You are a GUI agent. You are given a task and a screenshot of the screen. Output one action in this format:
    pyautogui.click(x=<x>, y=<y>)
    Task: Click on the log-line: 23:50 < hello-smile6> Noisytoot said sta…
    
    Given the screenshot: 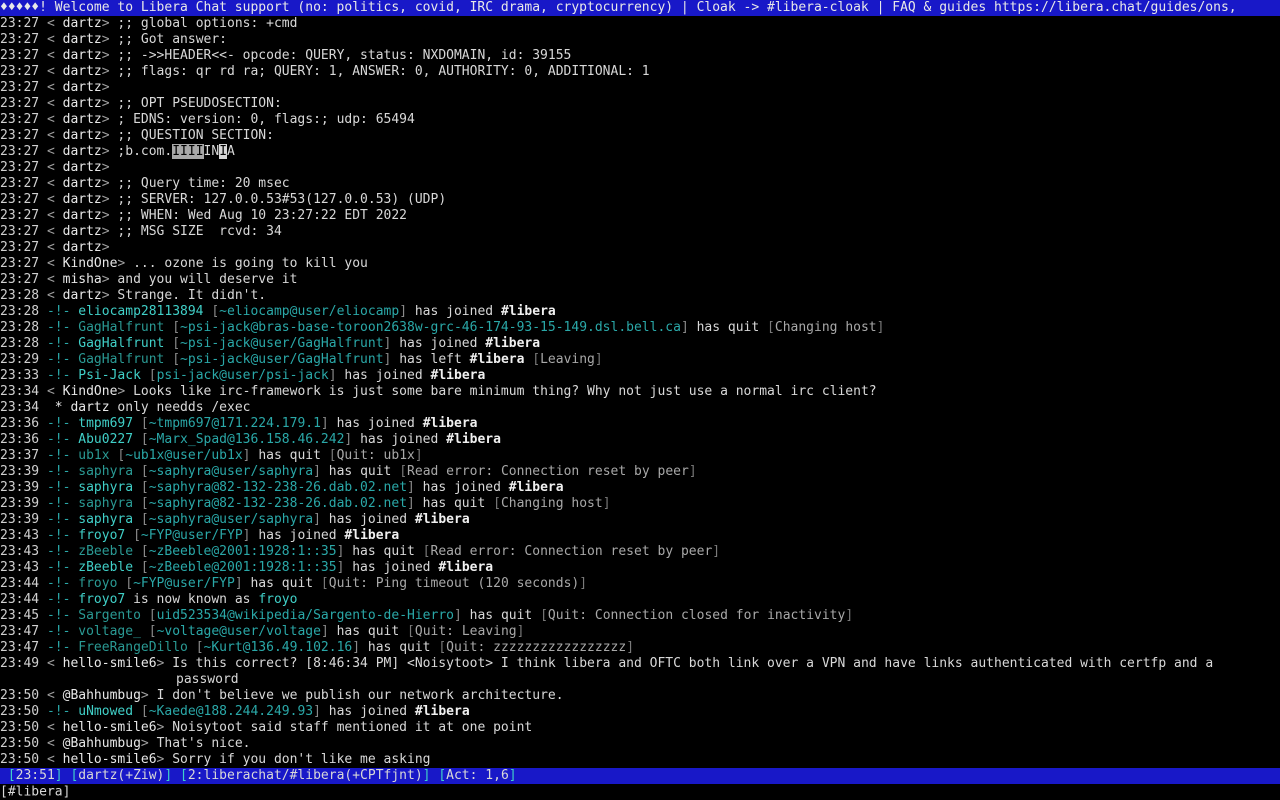 What is the action you would take?
    pyautogui.click(x=640, y=728)
    